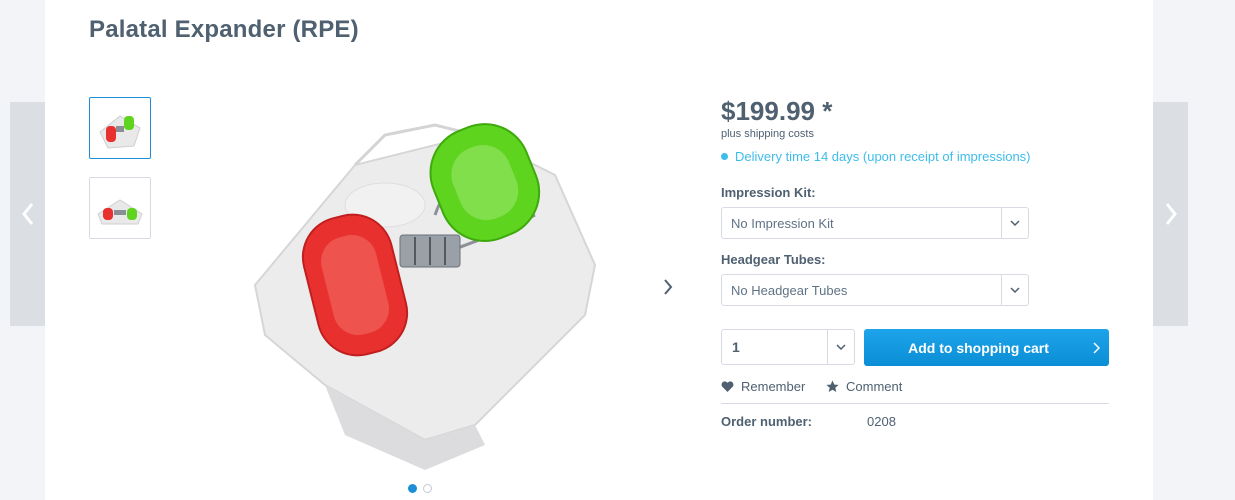 Image resolution: width=1235 pixels, height=500 pixels. I want to click on impression-kit-label: Impression Kit:, so click(768, 192).